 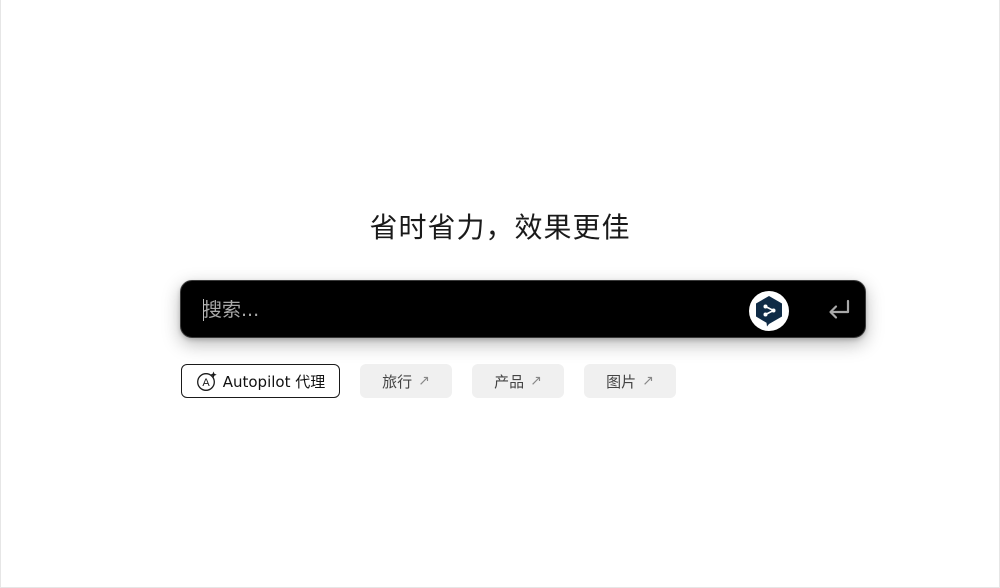 I want to click on enter-button, so click(x=839, y=310).